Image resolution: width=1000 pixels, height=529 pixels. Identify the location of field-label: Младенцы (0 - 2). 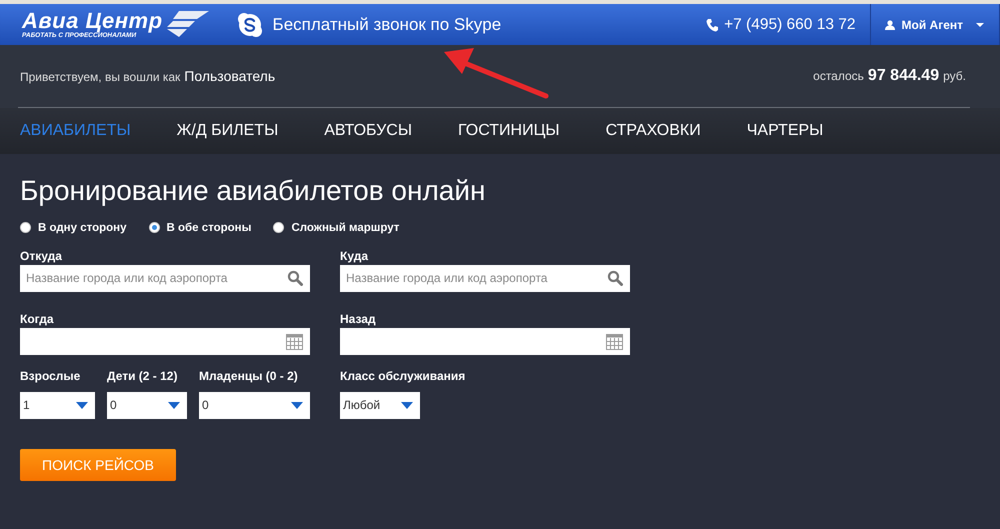
(249, 375).